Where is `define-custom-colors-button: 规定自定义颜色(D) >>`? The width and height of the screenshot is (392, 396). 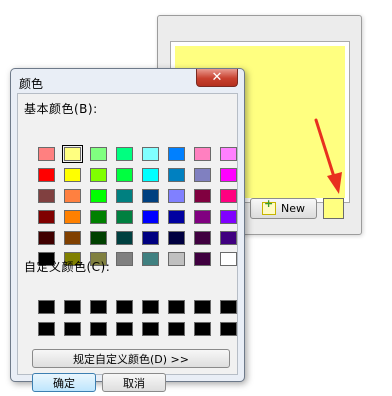 define-custom-colors-button: 规定自定义颜色(D) >> is located at coordinates (131, 358).